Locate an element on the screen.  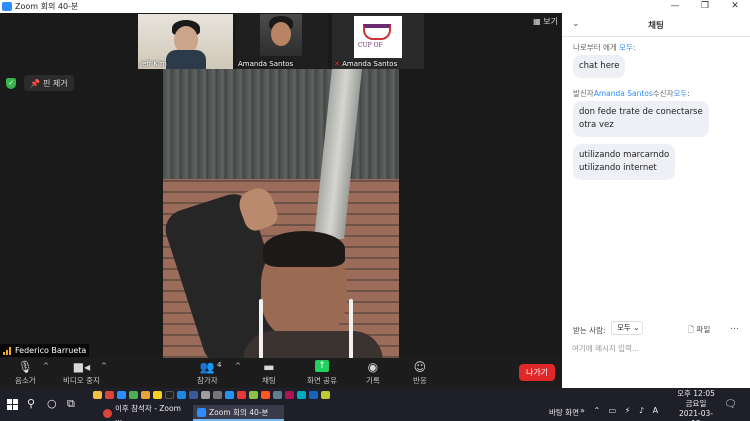
active-speaker-name: Federico Barrueta is located at coordinates (51, 350).